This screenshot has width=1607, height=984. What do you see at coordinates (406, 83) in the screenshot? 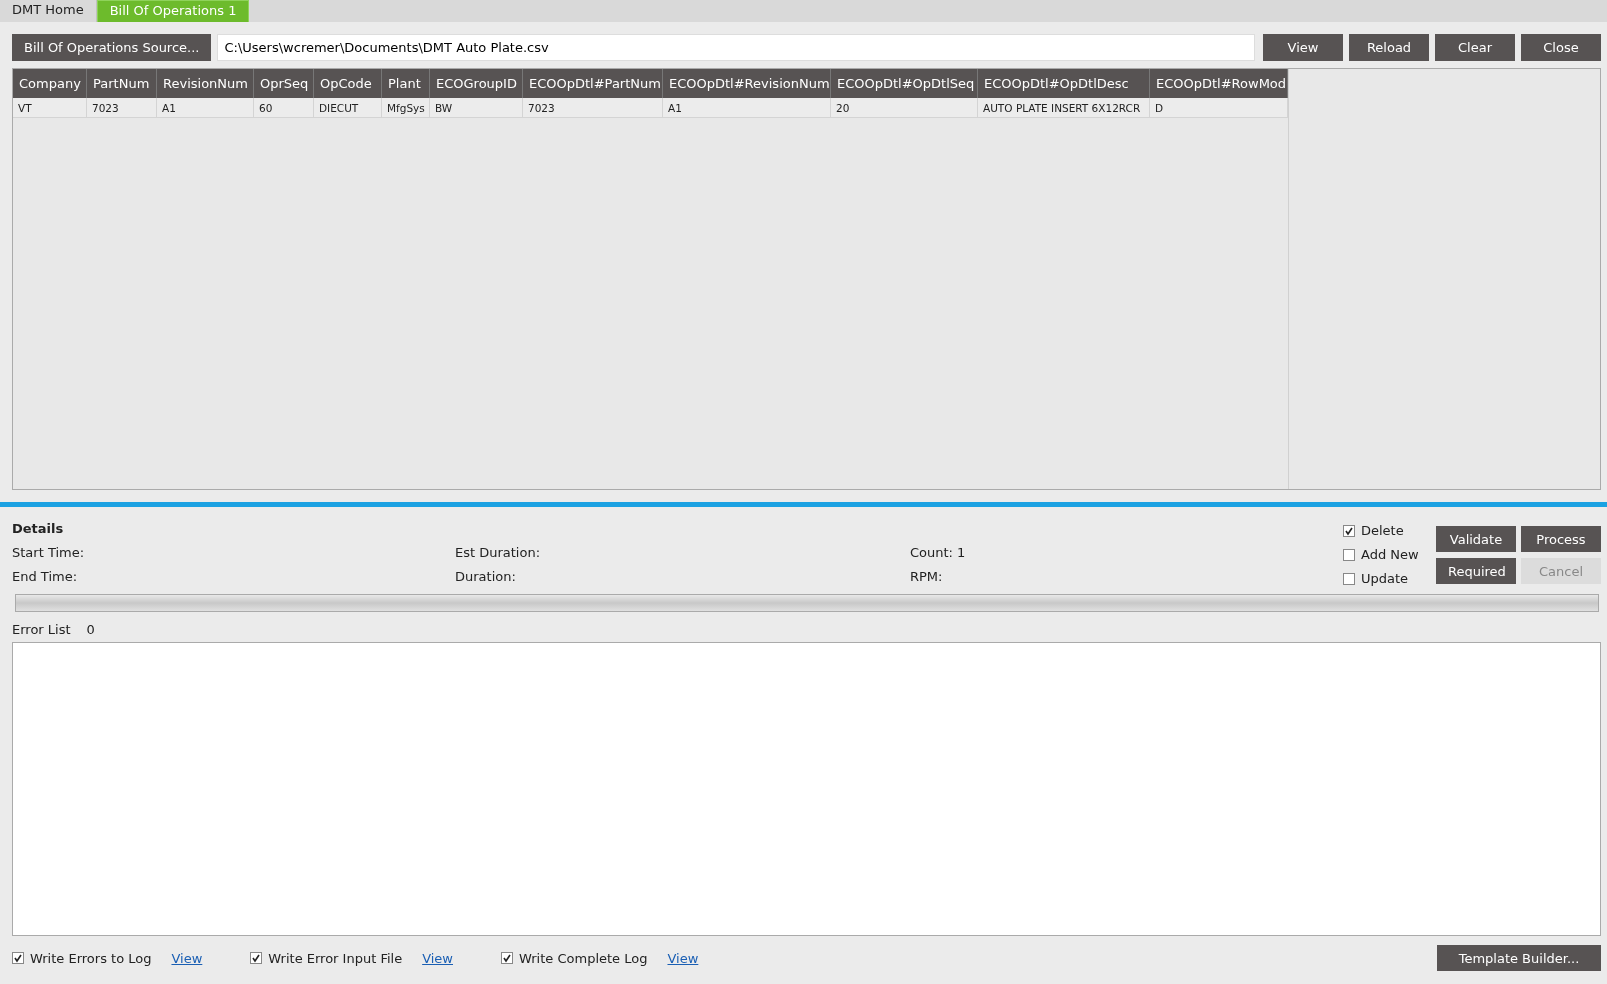
I see `column-header: Plant` at bounding box center [406, 83].